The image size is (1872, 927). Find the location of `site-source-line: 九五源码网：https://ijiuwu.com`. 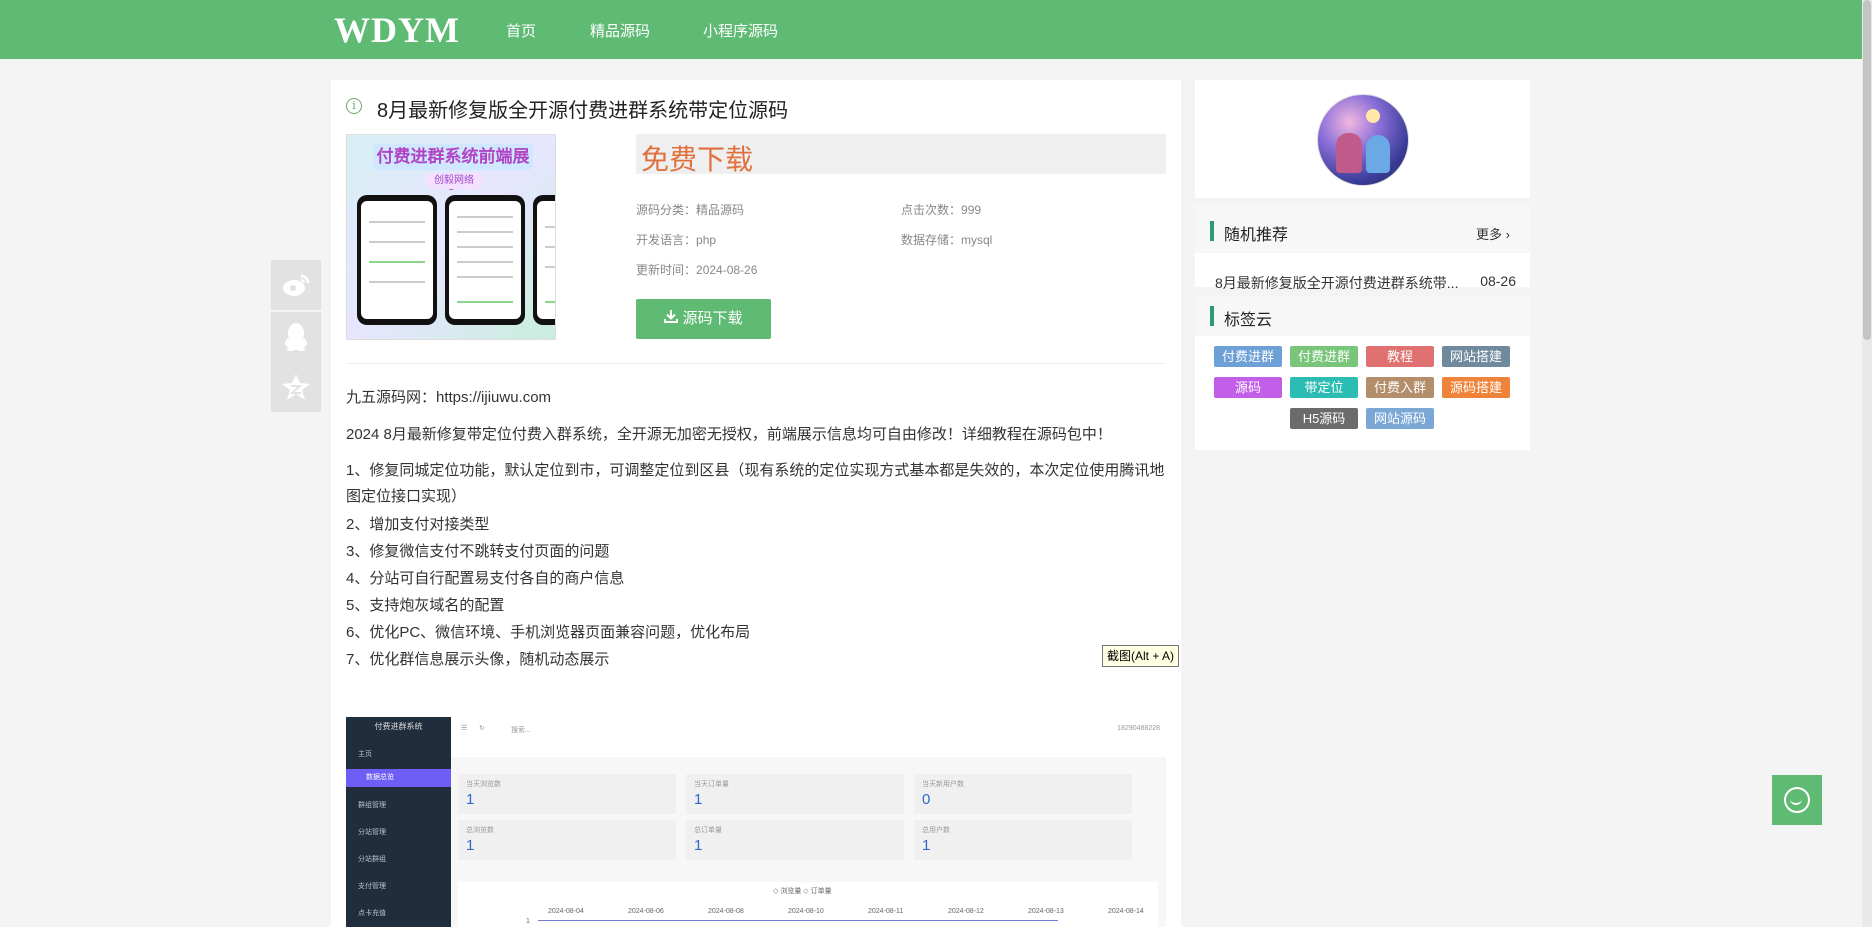

site-source-line: 九五源码网：https://ijiuwu.com is located at coordinates (449, 397).